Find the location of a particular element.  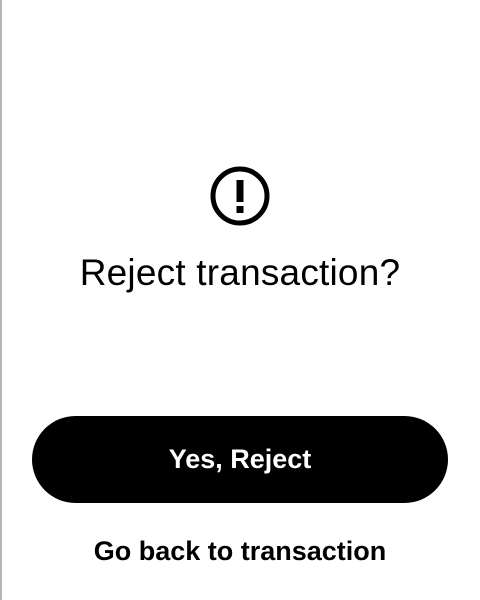

yes-reject-button: Yes, Reject is located at coordinates (240, 459).